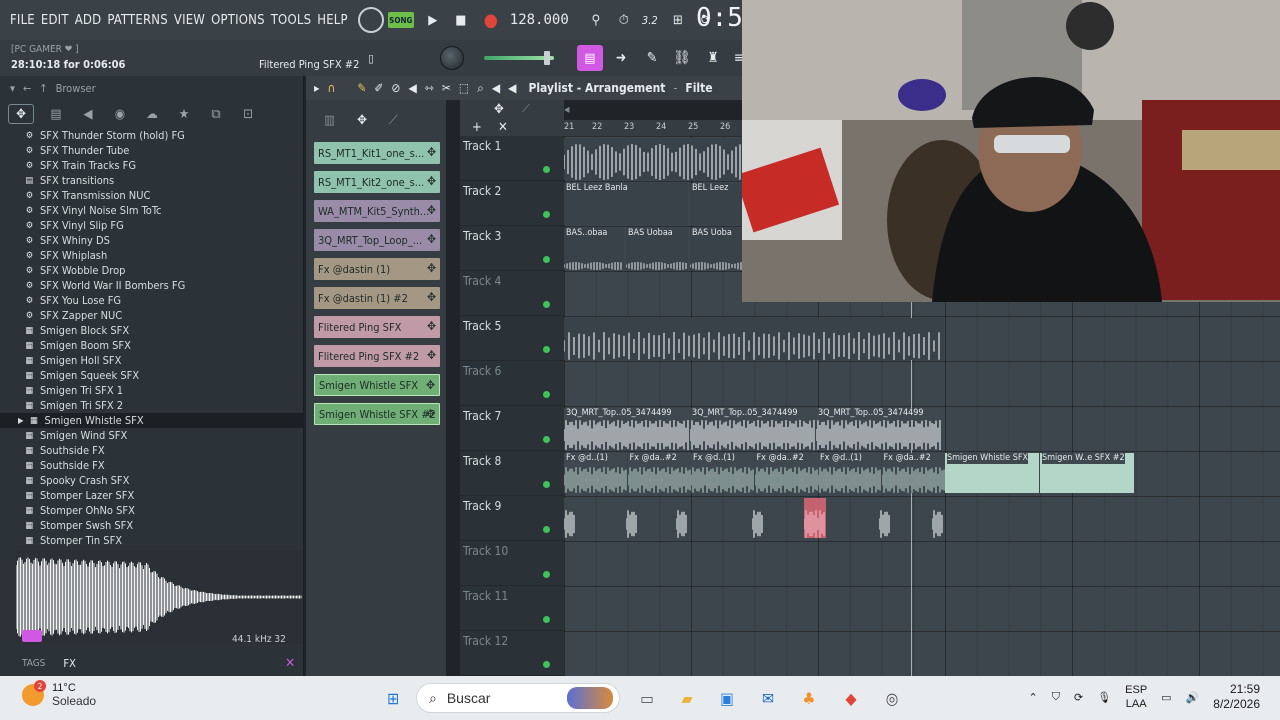 This screenshot has width=1280, height=720. Describe the element at coordinates (151, 420) in the screenshot. I see `browser-item: ▶ ▦ Smigen Whistle SFX` at that location.